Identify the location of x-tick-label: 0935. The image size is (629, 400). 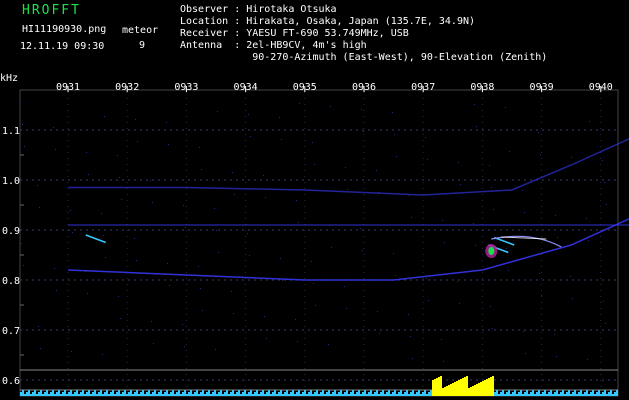
(305, 87).